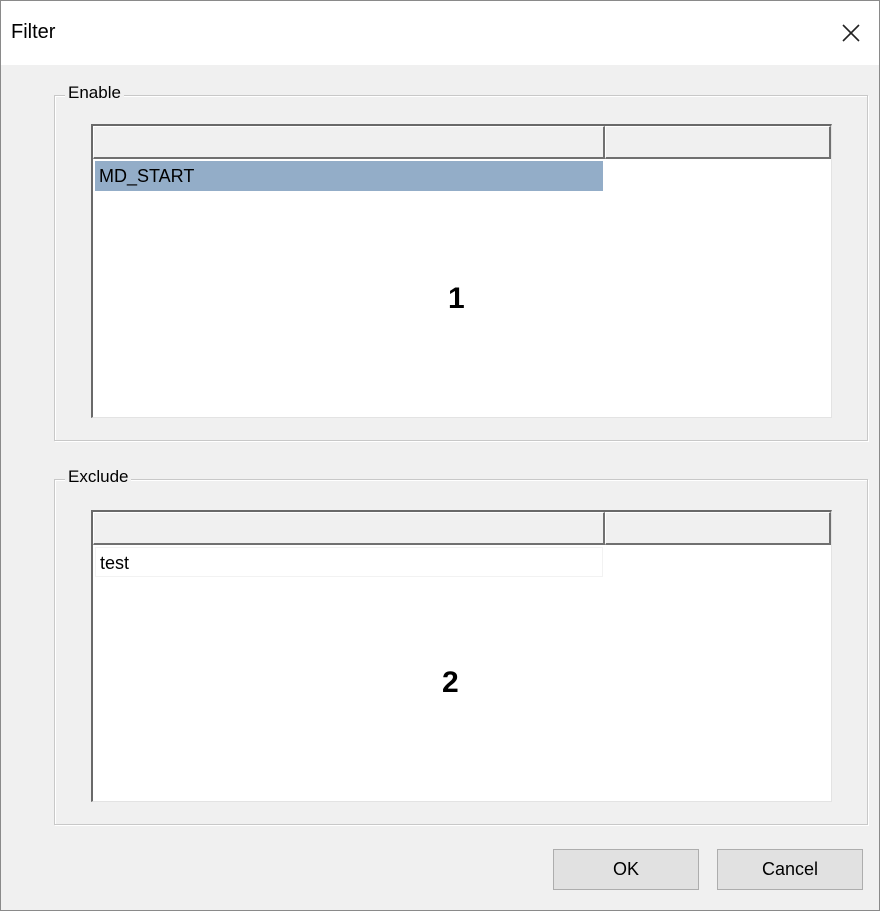 This screenshot has width=880, height=911. What do you see at coordinates (626, 869) in the screenshot?
I see `ok-button: OK` at bounding box center [626, 869].